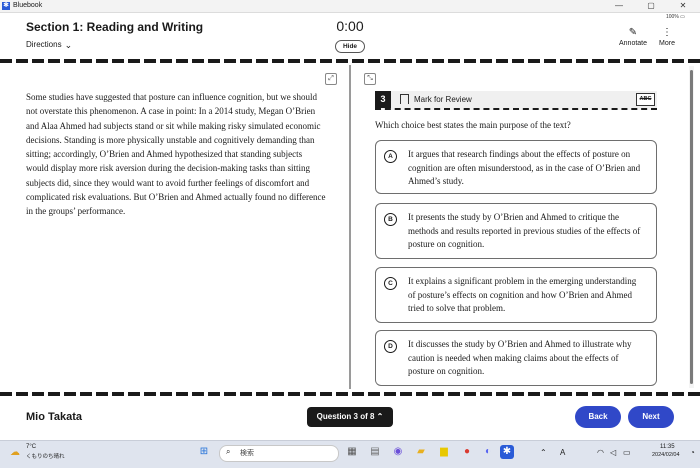 The image size is (700, 468). Describe the element at coordinates (390, 219) in the screenshot. I see `choice-letter: B` at that location.